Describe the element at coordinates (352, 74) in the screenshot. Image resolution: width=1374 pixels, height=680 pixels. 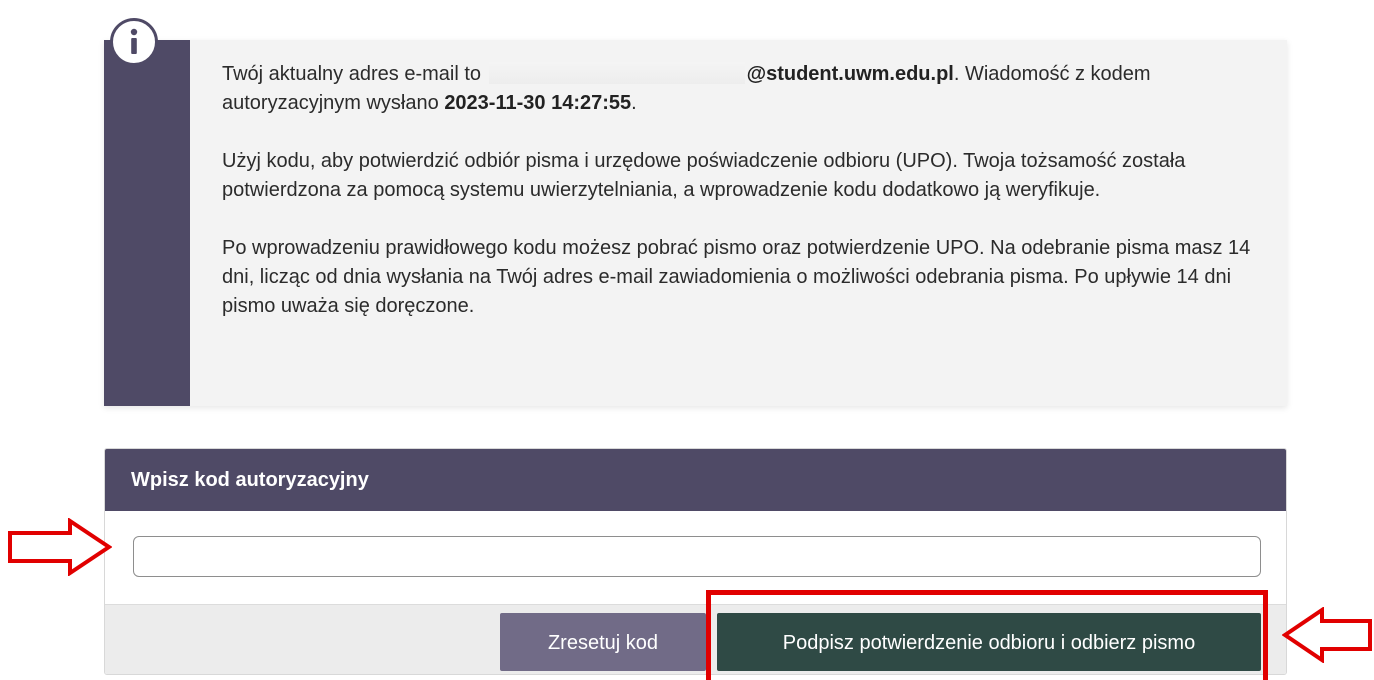
I see `email-intro-text: Twój aktualny adres e-mail to` at that location.